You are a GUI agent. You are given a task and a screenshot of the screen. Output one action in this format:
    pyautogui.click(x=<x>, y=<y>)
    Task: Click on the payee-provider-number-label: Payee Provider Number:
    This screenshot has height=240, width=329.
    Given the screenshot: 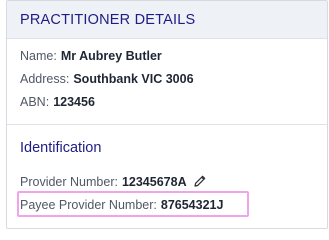 What is the action you would take?
    pyautogui.click(x=88, y=205)
    